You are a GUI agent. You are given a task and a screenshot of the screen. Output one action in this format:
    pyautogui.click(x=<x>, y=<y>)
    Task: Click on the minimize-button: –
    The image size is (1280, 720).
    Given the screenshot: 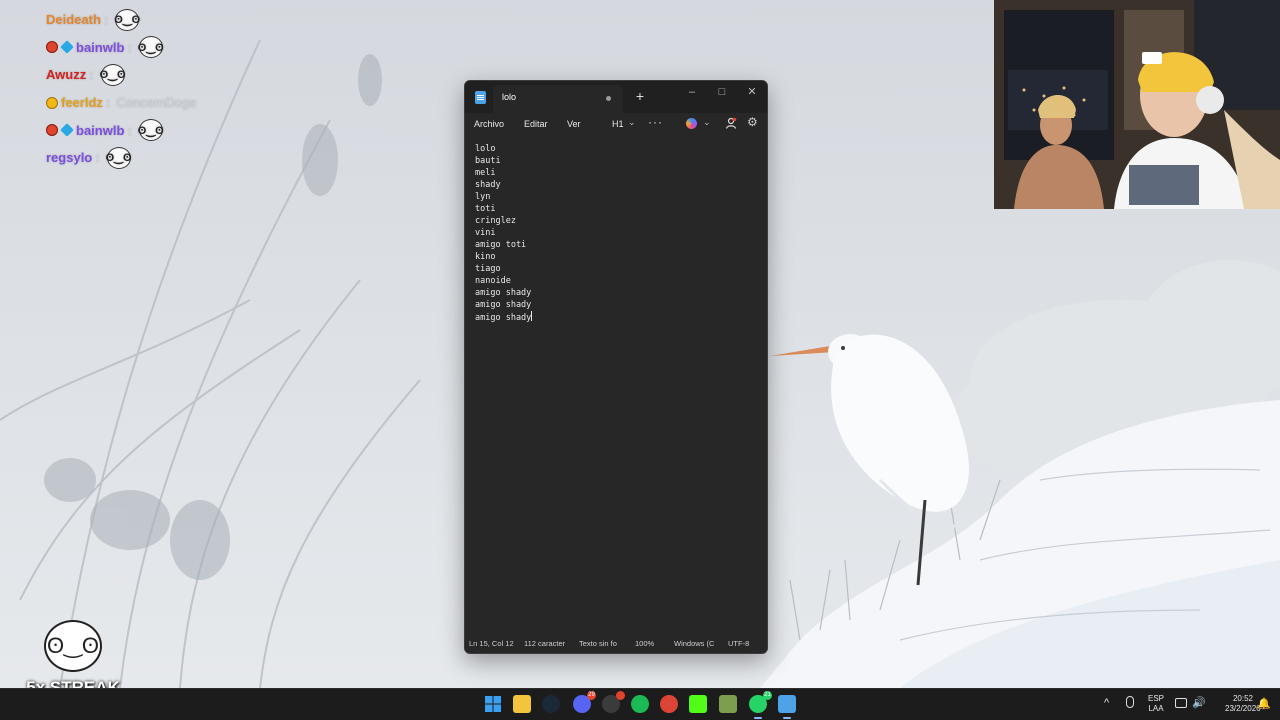 What is the action you would take?
    pyautogui.click(x=692, y=93)
    